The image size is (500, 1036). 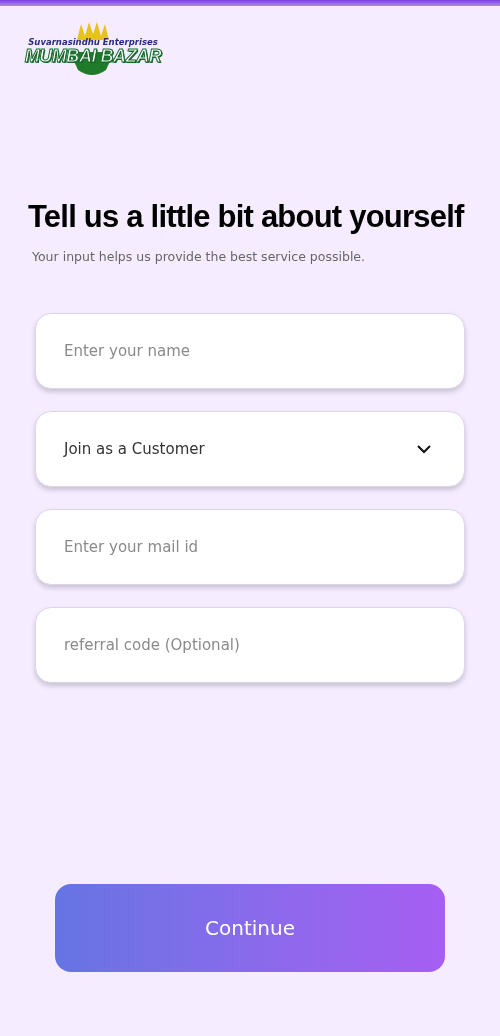 I want to click on input-field: Enter your mail id, so click(x=250, y=546).